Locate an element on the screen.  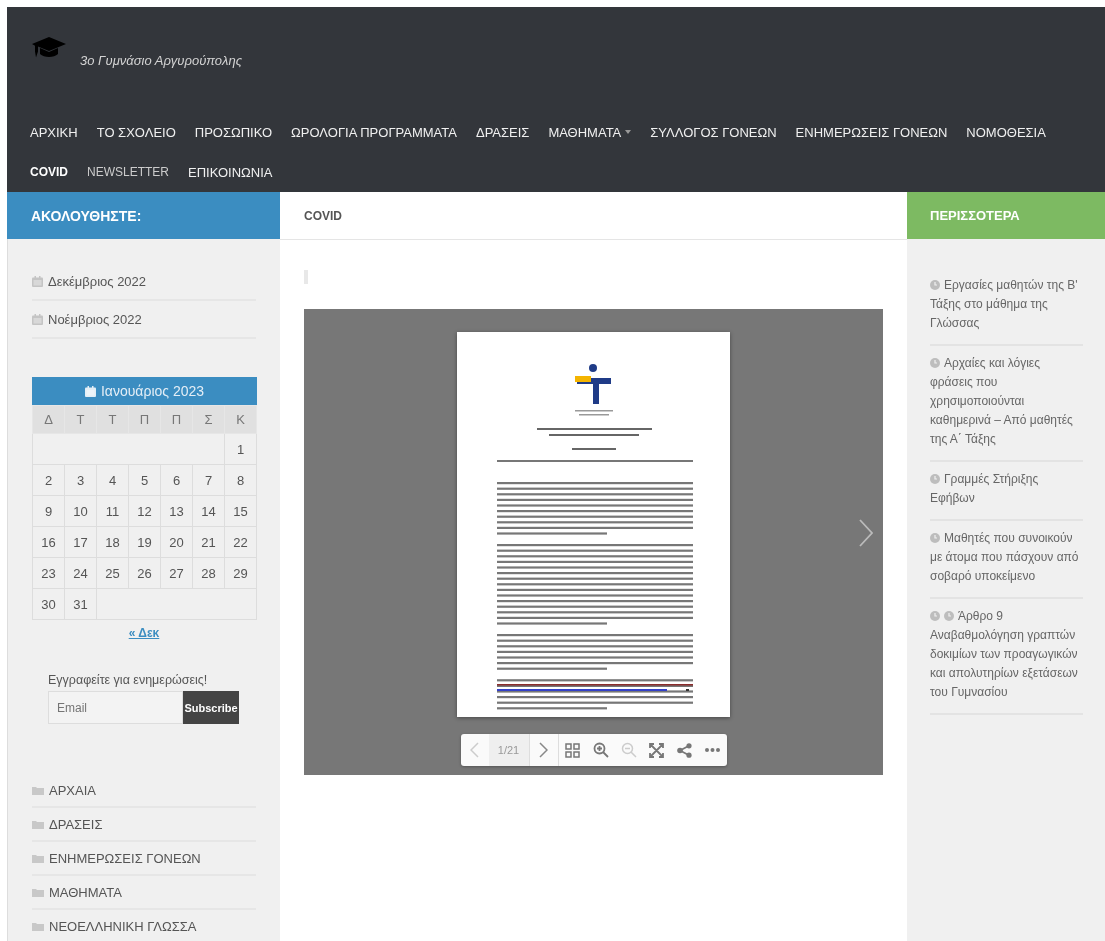
nav-link: ΔΡΑΣΕΙΣ is located at coordinates (502, 132).